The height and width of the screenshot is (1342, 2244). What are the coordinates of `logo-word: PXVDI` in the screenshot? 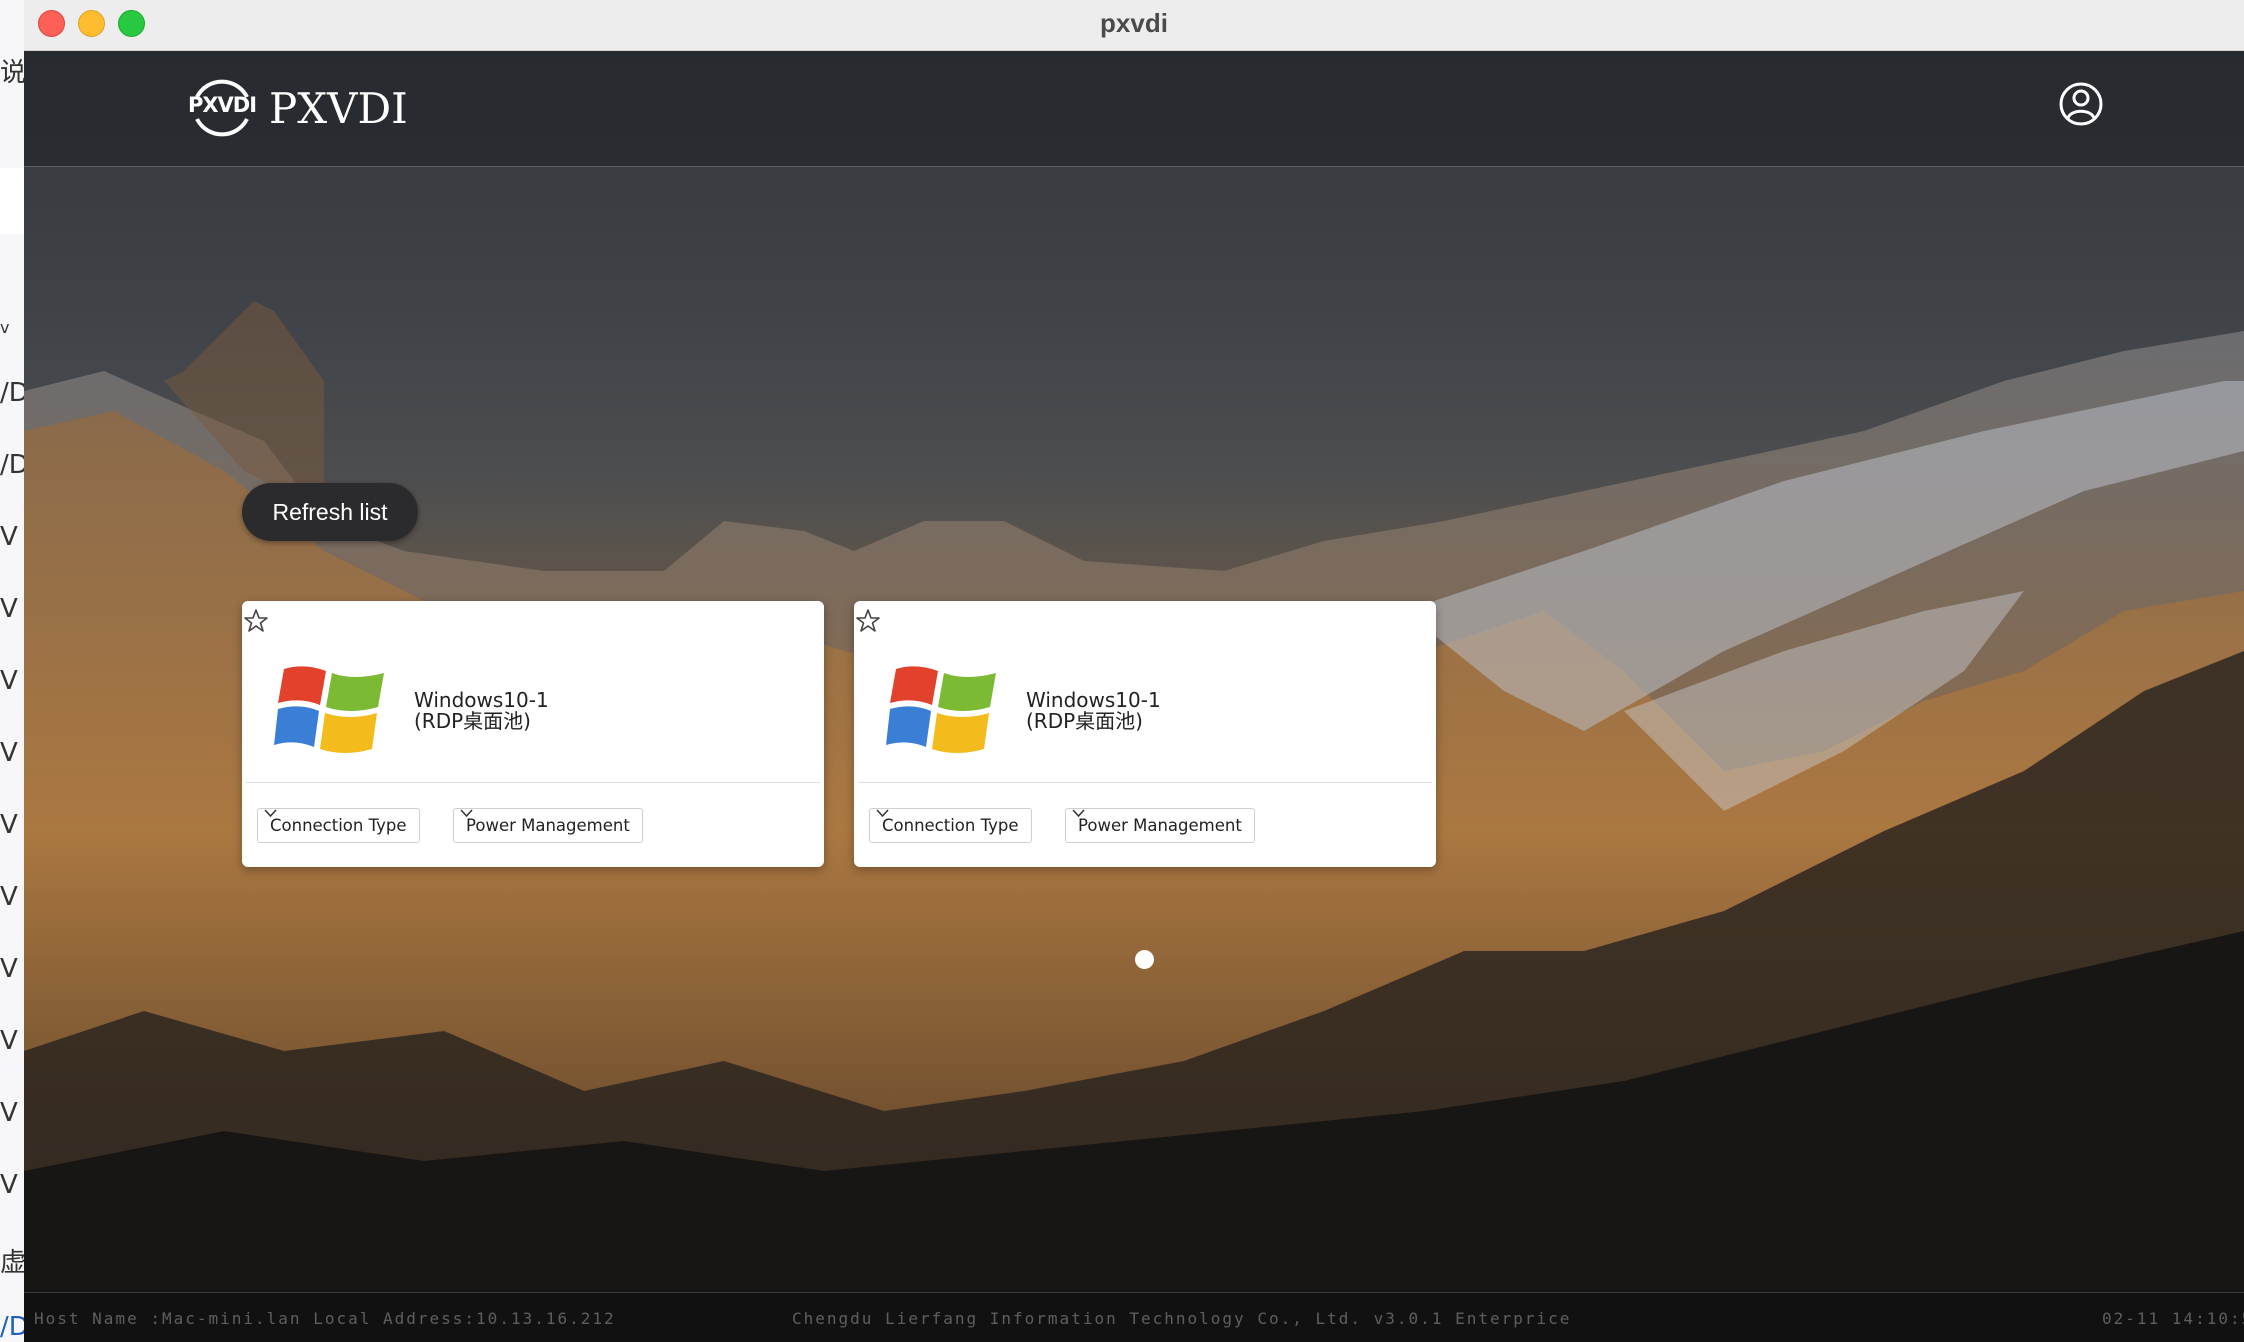 It's located at (222, 105).